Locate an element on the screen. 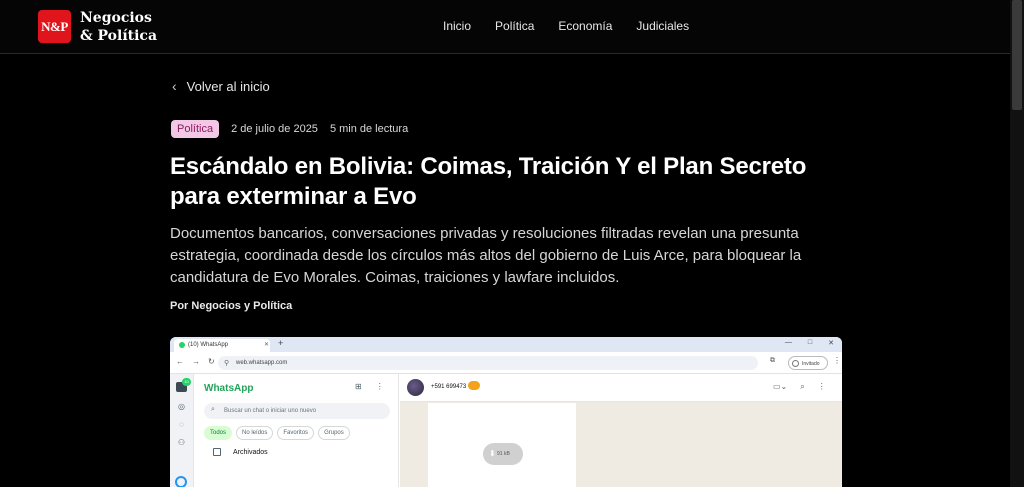 The width and height of the screenshot is (1024, 487). brand-line-1: Negocios is located at coordinates (116, 18).